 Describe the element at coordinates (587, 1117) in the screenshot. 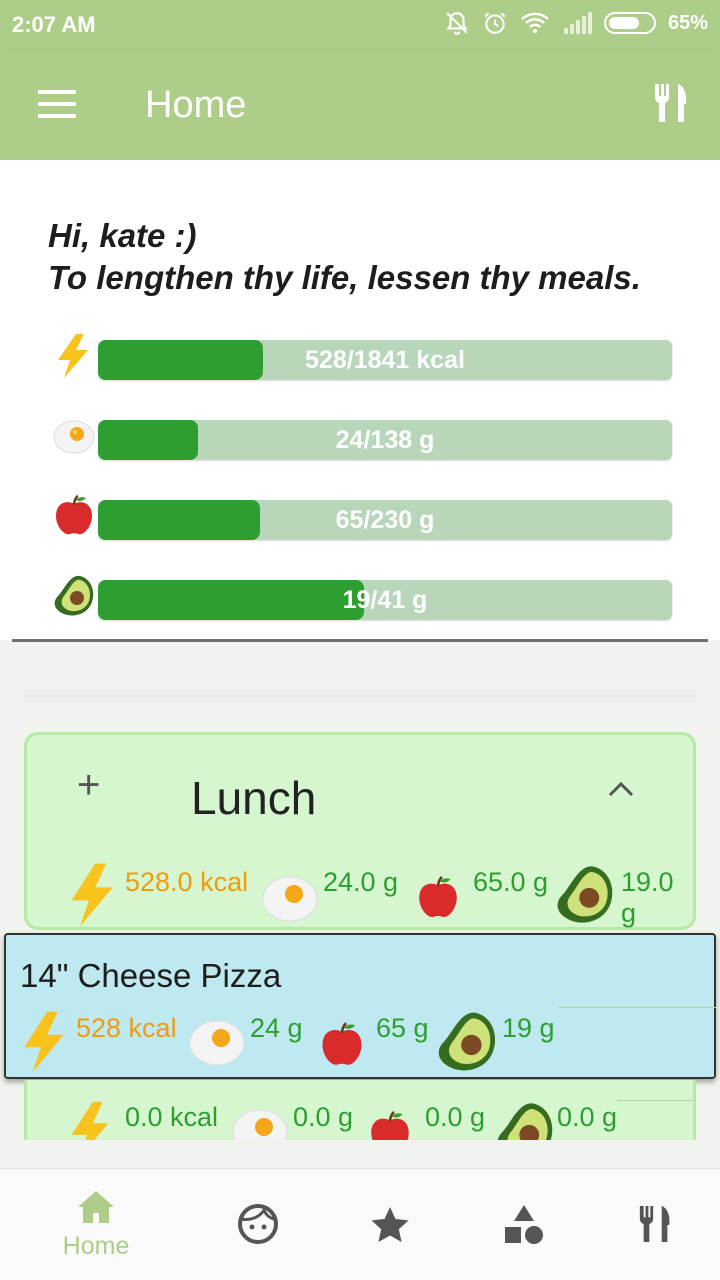

I see `meal2-fat: 0.0 g` at that location.